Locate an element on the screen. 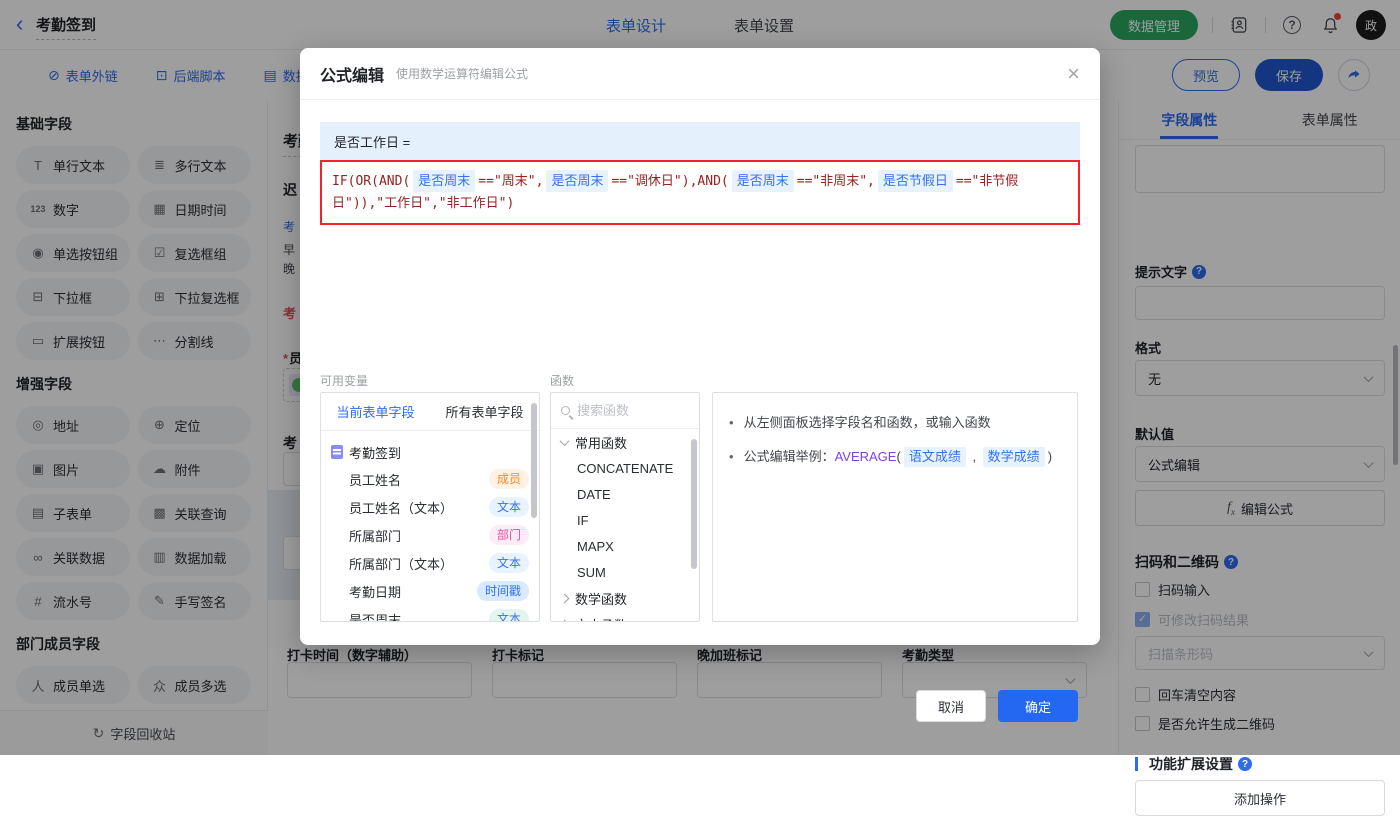  function-group-数学函数: 数学函数 is located at coordinates (625, 598).